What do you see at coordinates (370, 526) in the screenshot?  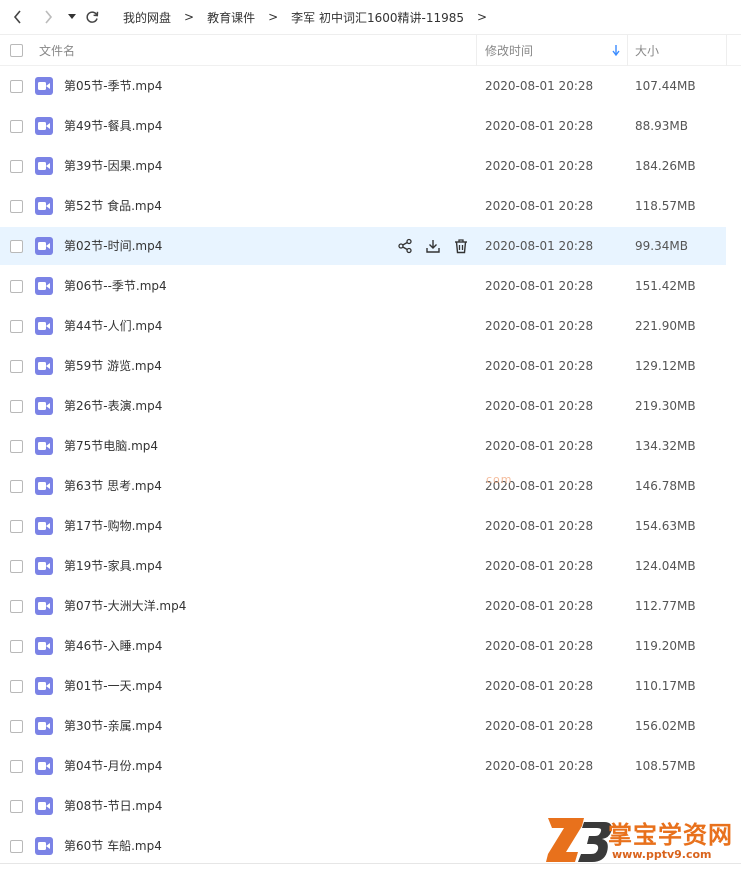 I see `table-row: 第17节-购物.mp4 2020-08-01 20:28 154.63MB` at bounding box center [370, 526].